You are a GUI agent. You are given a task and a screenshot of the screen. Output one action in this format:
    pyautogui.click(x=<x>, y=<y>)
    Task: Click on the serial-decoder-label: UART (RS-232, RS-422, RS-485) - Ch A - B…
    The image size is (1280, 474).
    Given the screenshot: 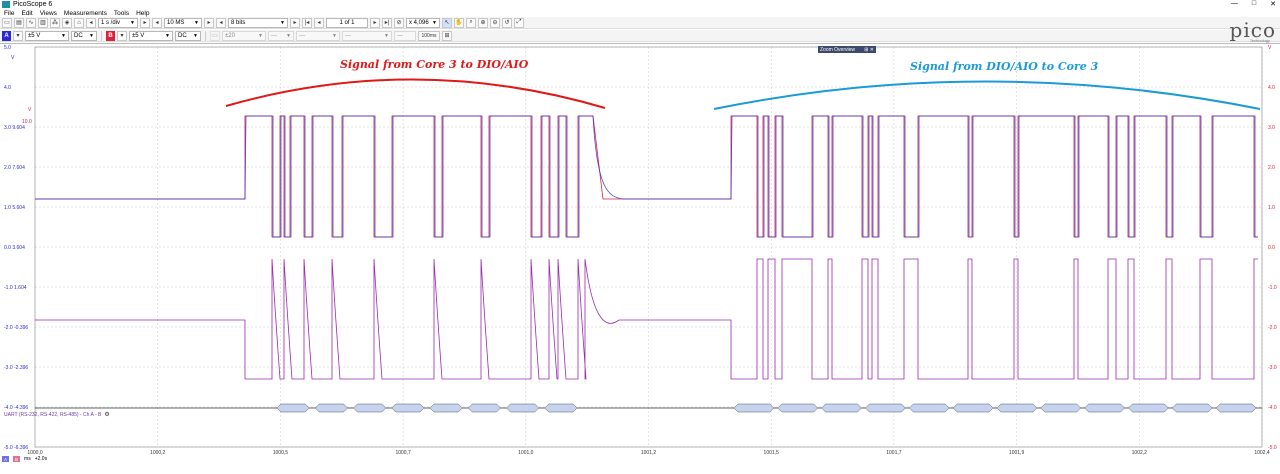 What is the action you would take?
    pyautogui.click(x=57, y=415)
    